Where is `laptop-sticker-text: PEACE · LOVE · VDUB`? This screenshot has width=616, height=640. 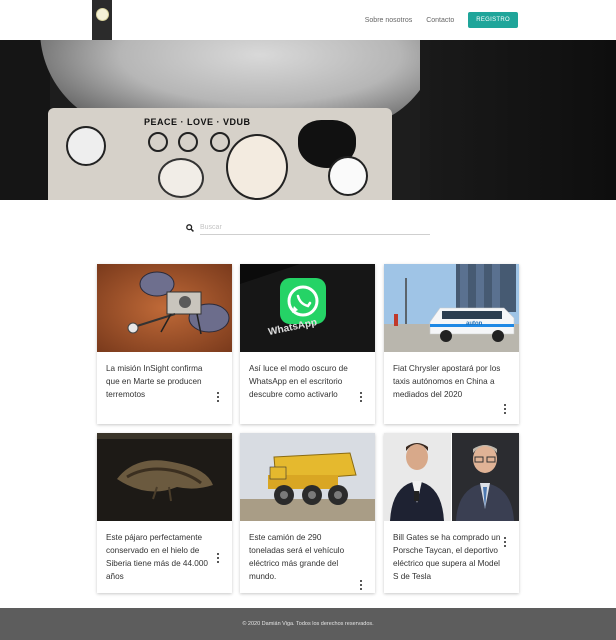 laptop-sticker-text: PEACE · LOVE · VDUB is located at coordinates (197, 122).